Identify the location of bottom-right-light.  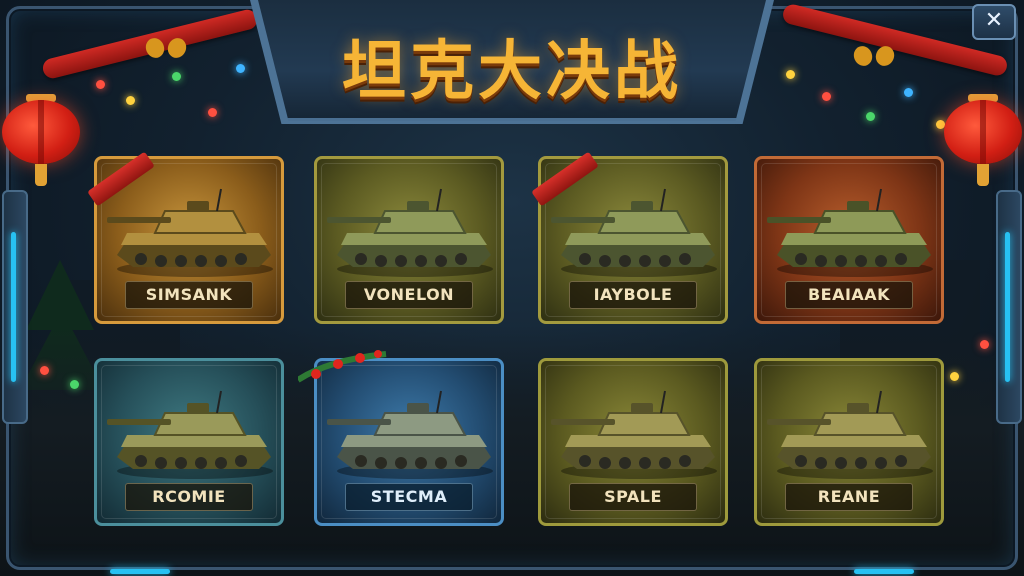
(884, 571).